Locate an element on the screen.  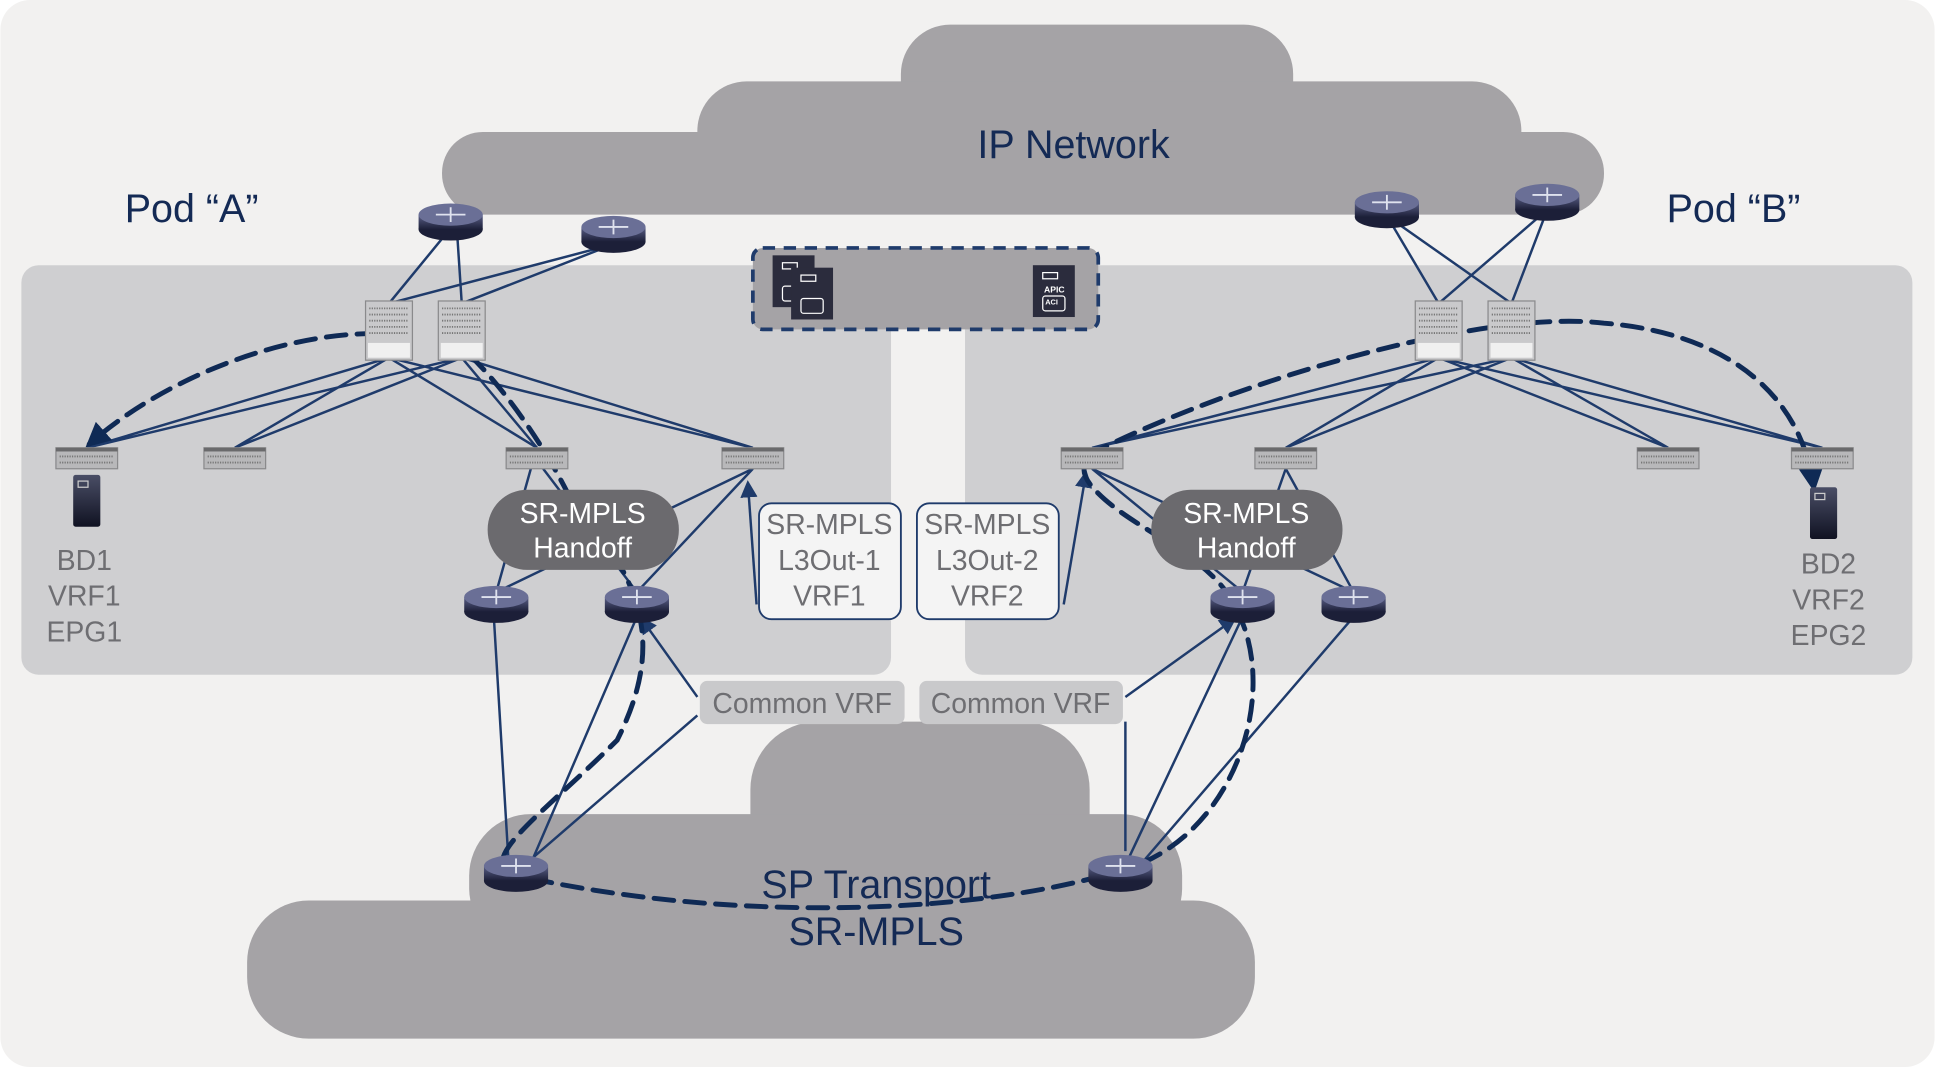
epg-label: EPG1 is located at coordinates (84, 632).